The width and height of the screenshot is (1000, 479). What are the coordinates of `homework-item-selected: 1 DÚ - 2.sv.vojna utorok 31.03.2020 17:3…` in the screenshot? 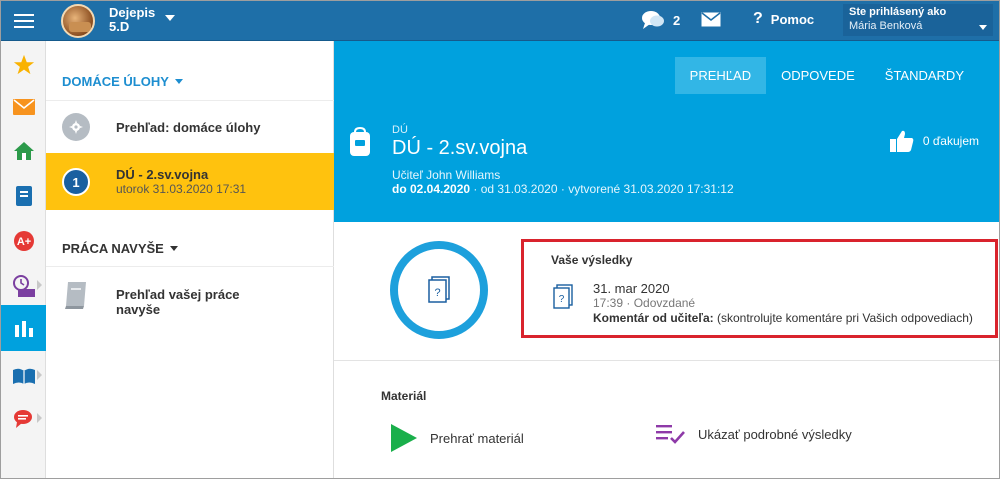 It's located at (190, 181).